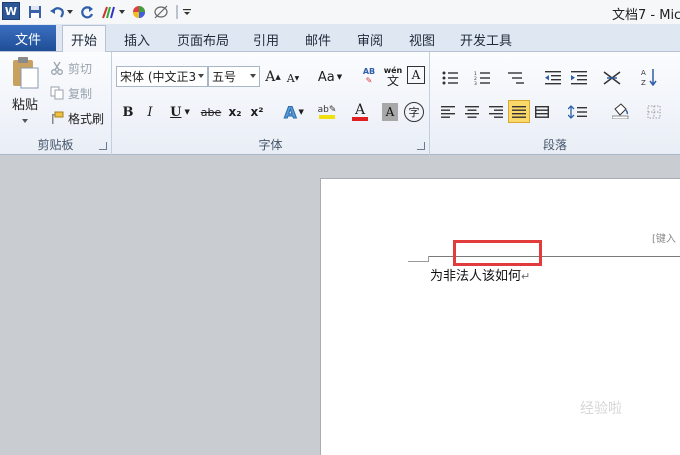 The width and height of the screenshot is (680, 455). I want to click on bullets-button, so click(452, 78).